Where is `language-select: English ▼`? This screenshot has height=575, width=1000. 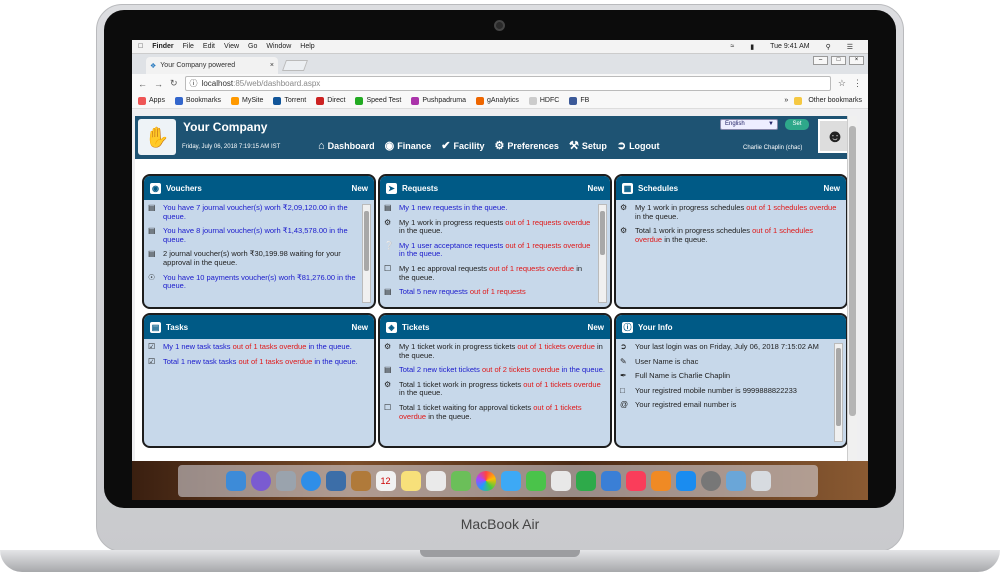
language-select: English ▼ is located at coordinates (749, 124).